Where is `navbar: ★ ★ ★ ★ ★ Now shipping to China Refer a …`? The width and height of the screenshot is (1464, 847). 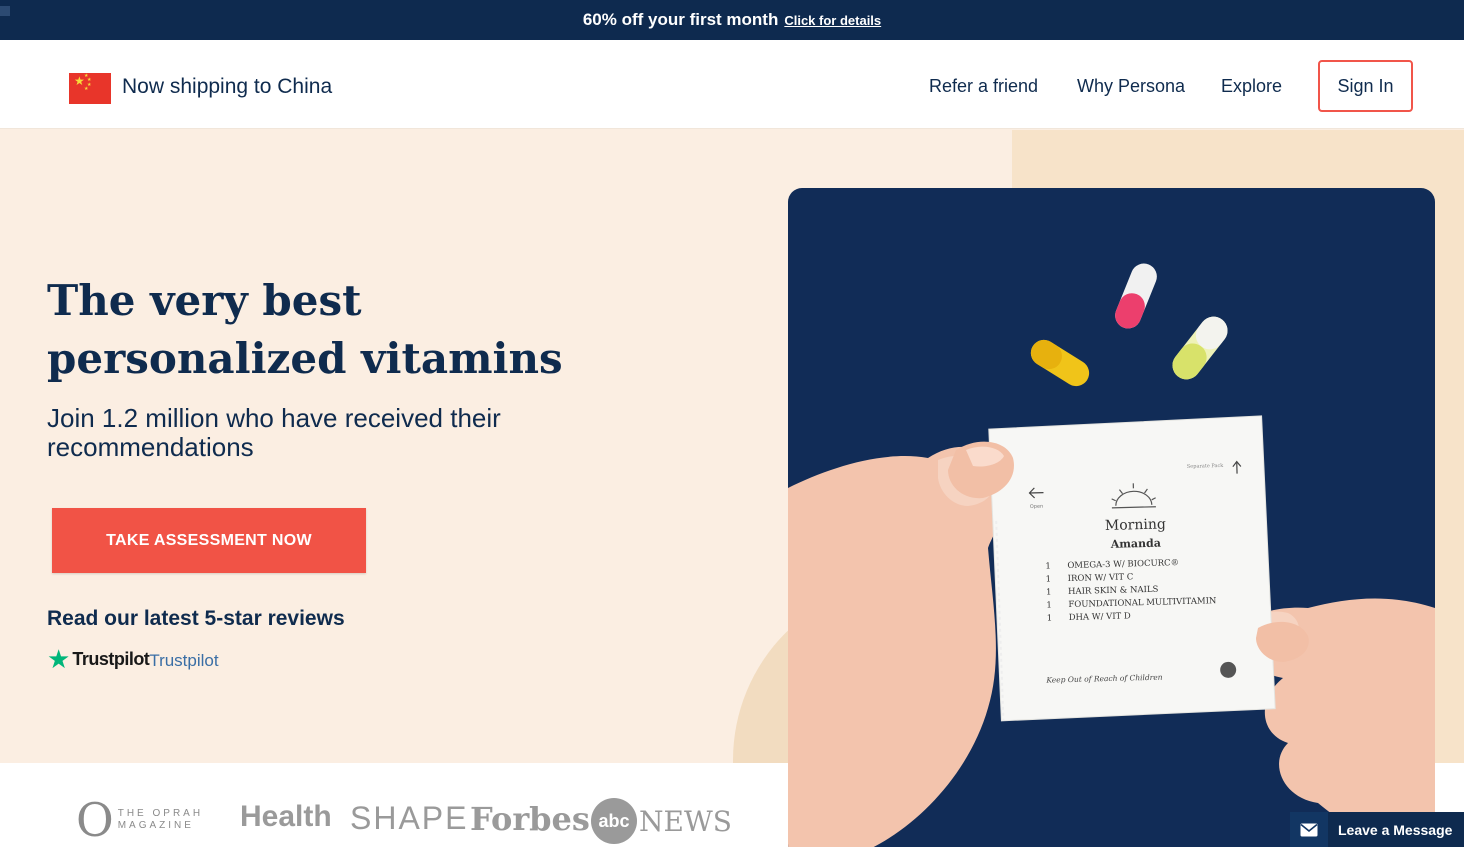
navbar: ★ ★ ★ ★ ★ Now shipping to China Refer a … is located at coordinates (732, 84).